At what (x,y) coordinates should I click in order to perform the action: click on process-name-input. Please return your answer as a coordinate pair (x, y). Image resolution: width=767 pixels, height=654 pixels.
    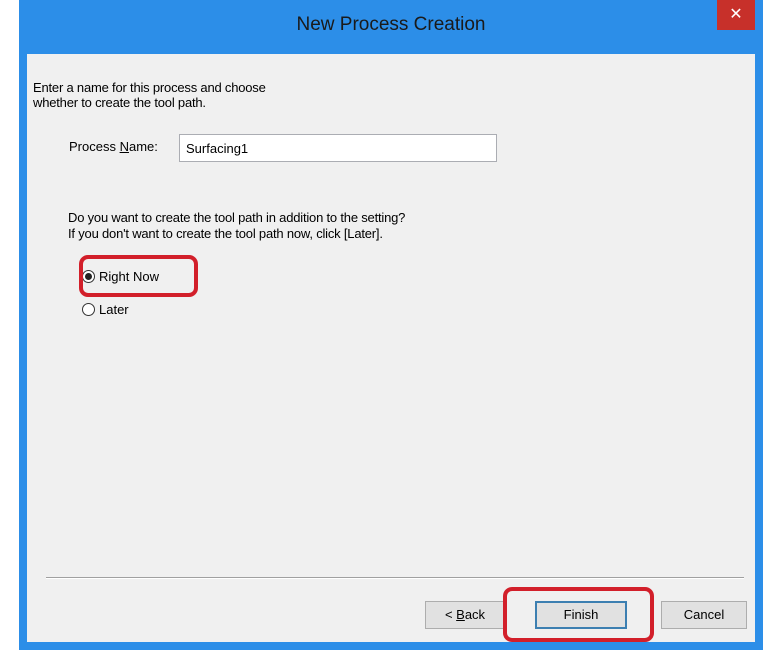
    Looking at the image, I should click on (338, 148).